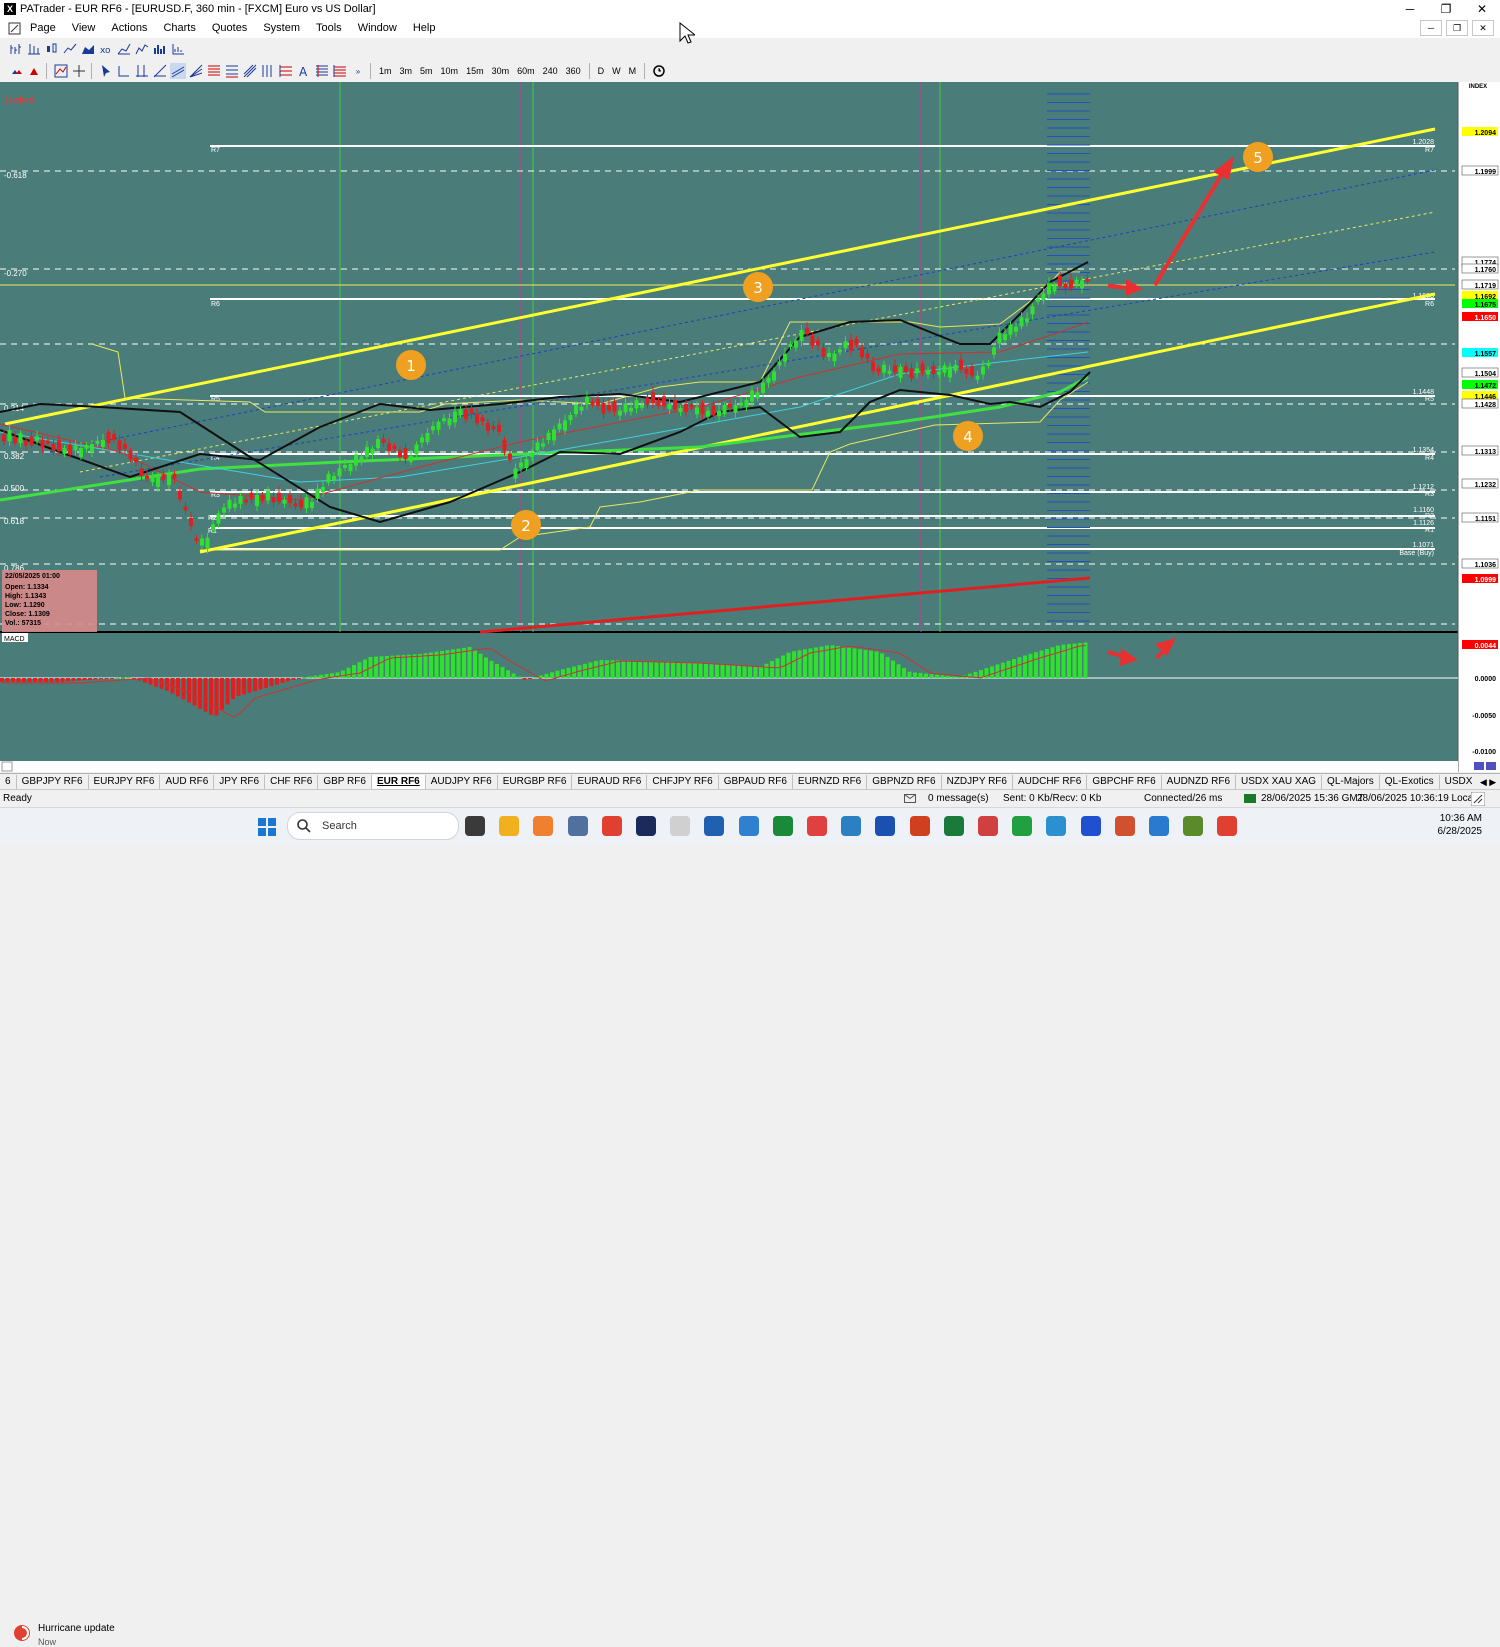 The width and height of the screenshot is (1500, 1647). What do you see at coordinates (1124, 782) in the screenshot?
I see `tab-gbpchf-rf6: GBPCHF RF6` at bounding box center [1124, 782].